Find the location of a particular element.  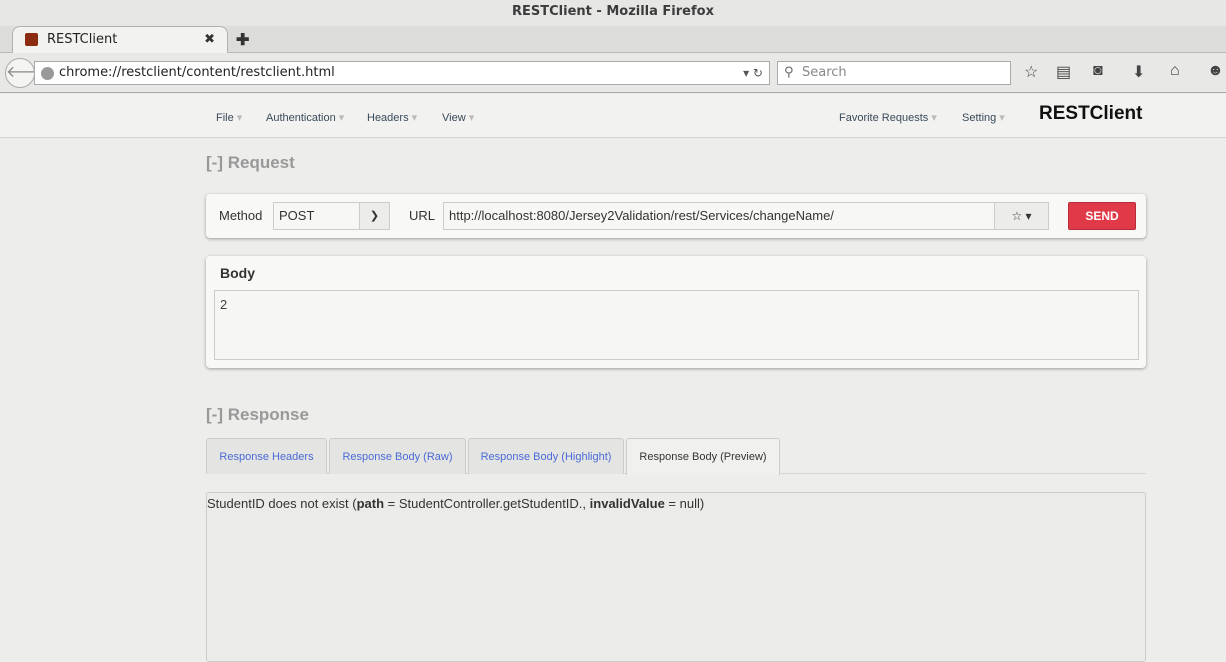

restclient-favicon-icon is located at coordinates (31, 39).